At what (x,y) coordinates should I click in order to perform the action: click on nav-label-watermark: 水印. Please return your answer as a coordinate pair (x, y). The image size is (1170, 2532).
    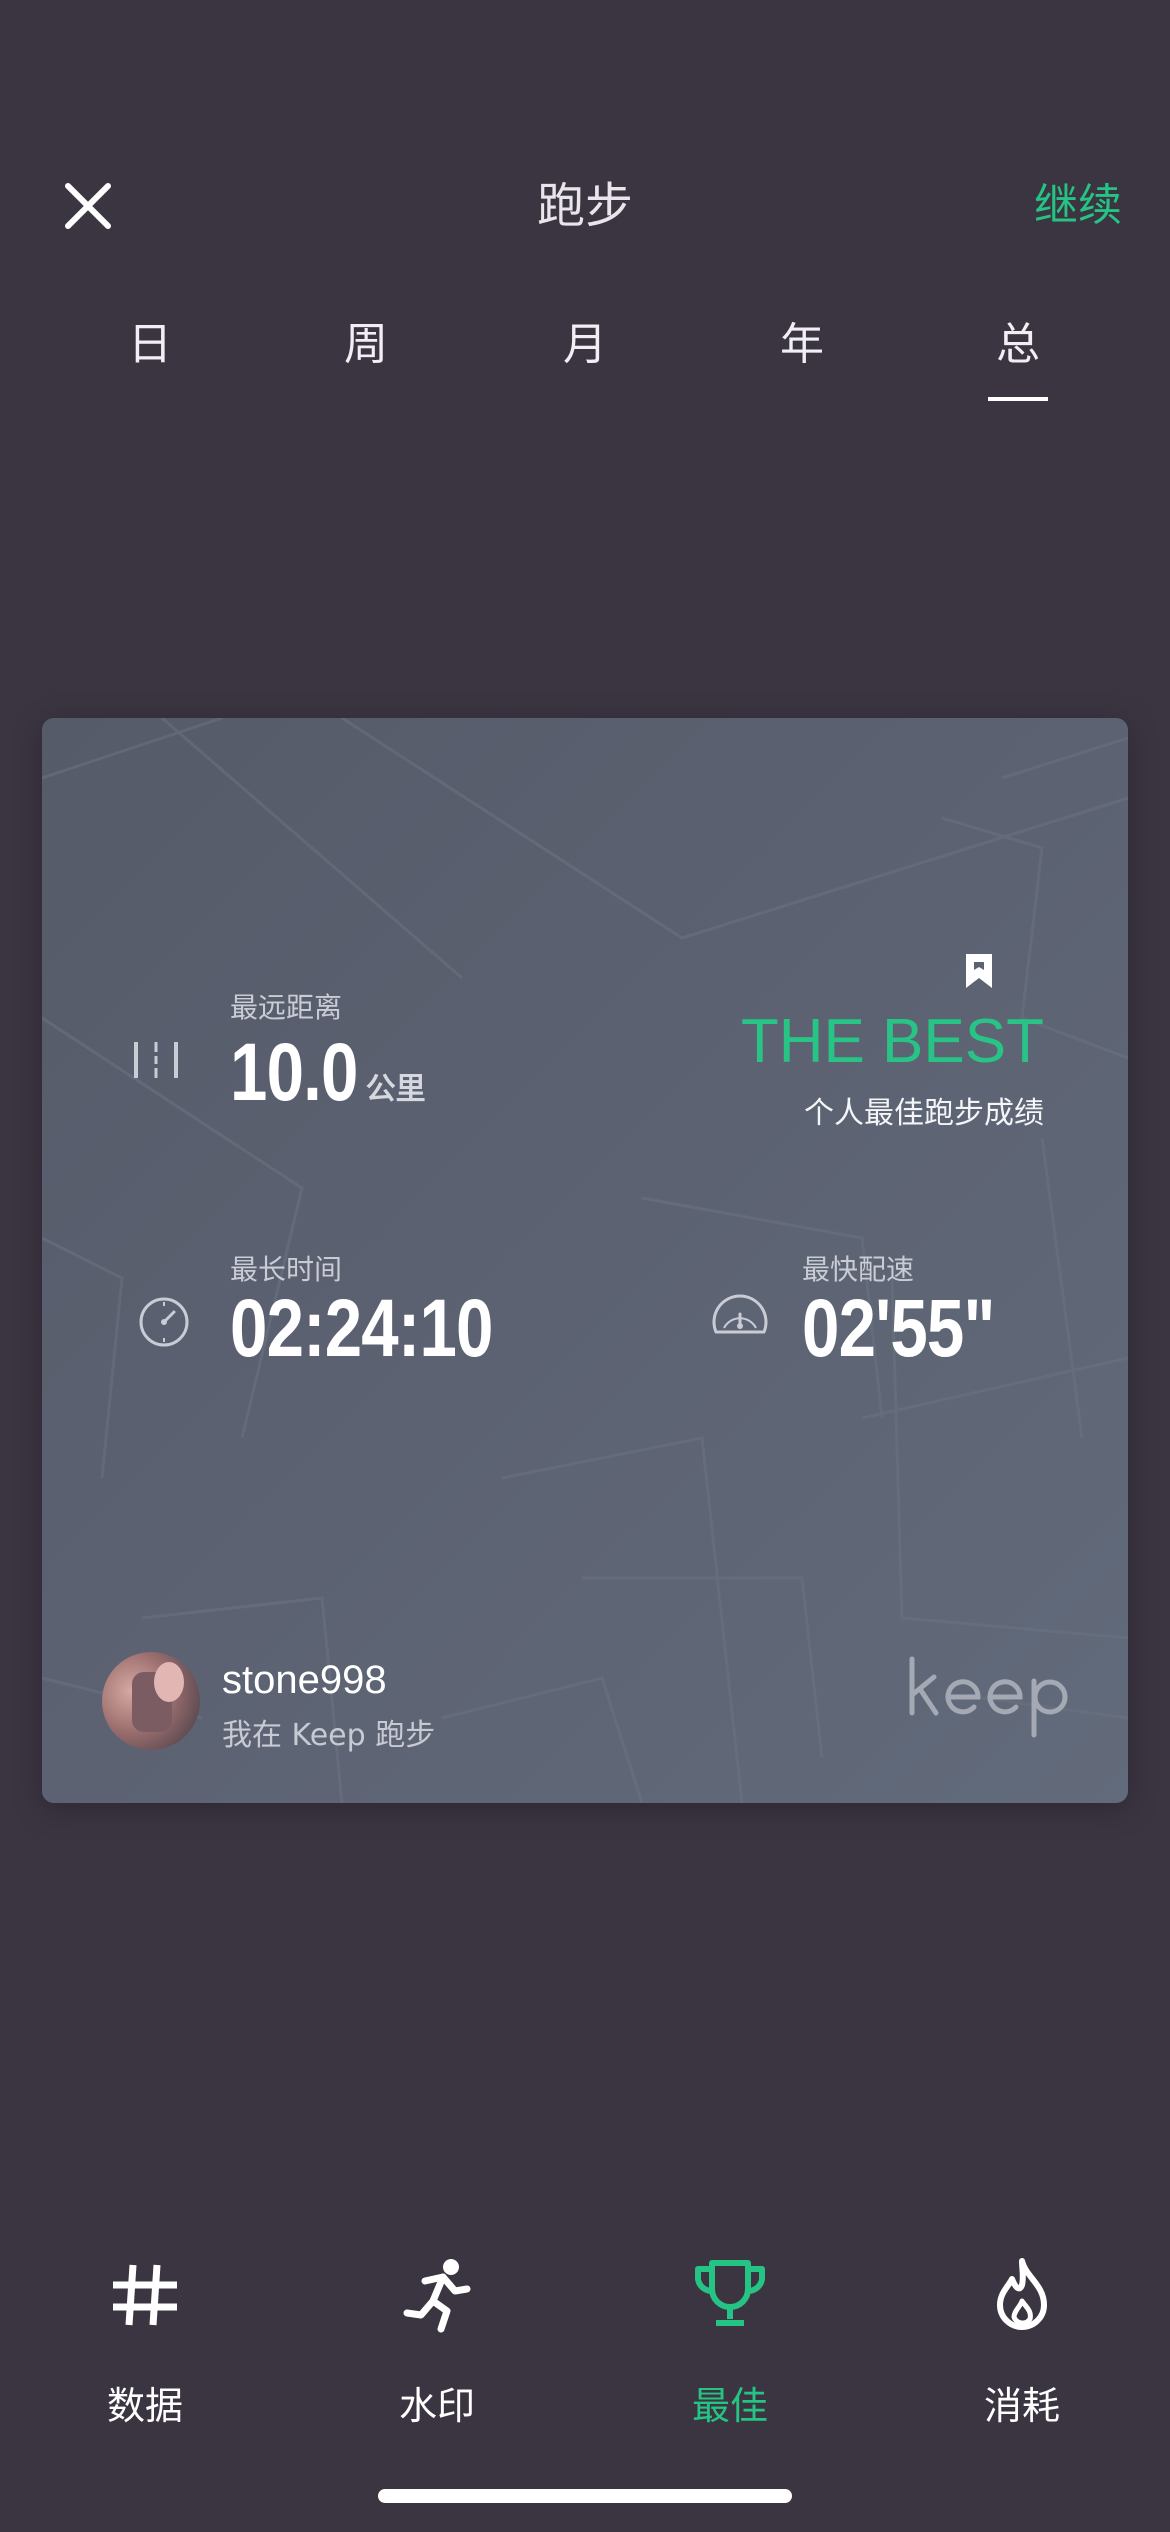
    Looking at the image, I should click on (436, 2406).